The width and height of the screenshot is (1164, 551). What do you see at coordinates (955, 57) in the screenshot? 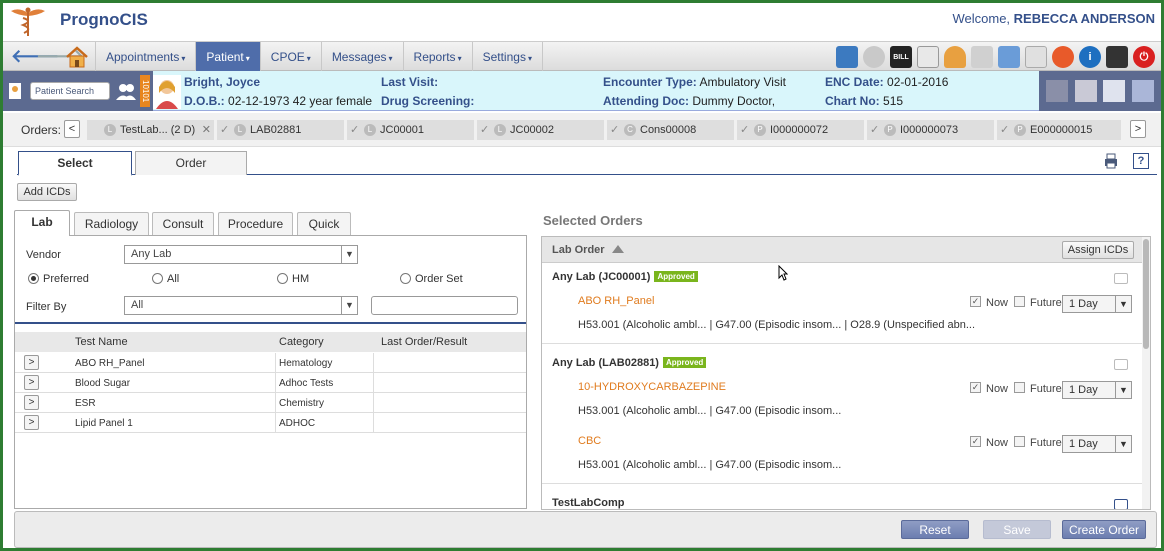
I see `user-icon` at bounding box center [955, 57].